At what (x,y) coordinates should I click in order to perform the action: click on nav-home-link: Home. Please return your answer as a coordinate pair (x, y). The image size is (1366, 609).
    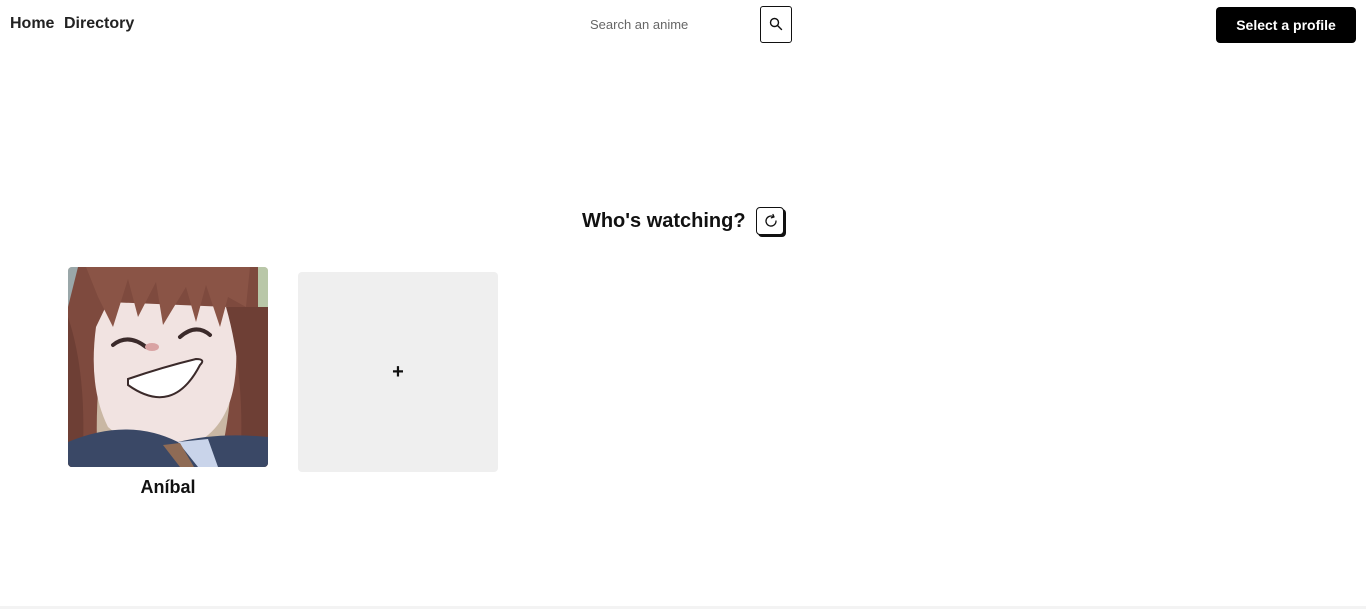
    Looking at the image, I should click on (32, 24).